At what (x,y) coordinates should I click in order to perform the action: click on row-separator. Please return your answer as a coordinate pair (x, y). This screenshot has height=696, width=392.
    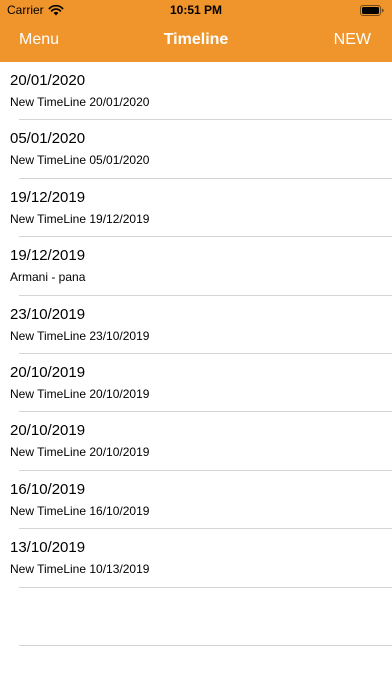
    Looking at the image, I should click on (205, 645).